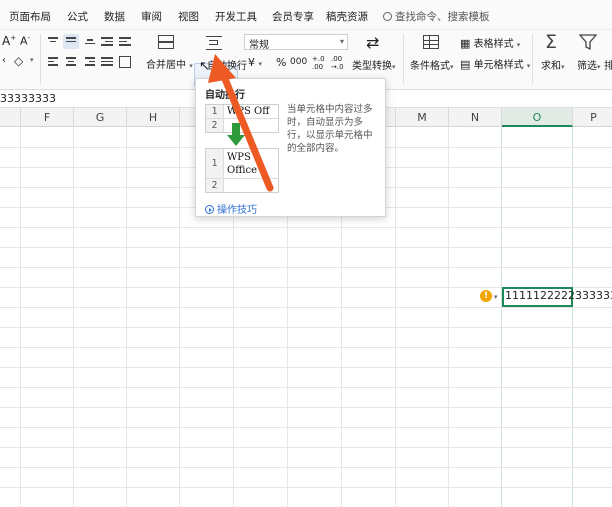 The image size is (612, 507). Describe the element at coordinates (236, 136) in the screenshot. I see `green-down-arrow-icon` at that location.